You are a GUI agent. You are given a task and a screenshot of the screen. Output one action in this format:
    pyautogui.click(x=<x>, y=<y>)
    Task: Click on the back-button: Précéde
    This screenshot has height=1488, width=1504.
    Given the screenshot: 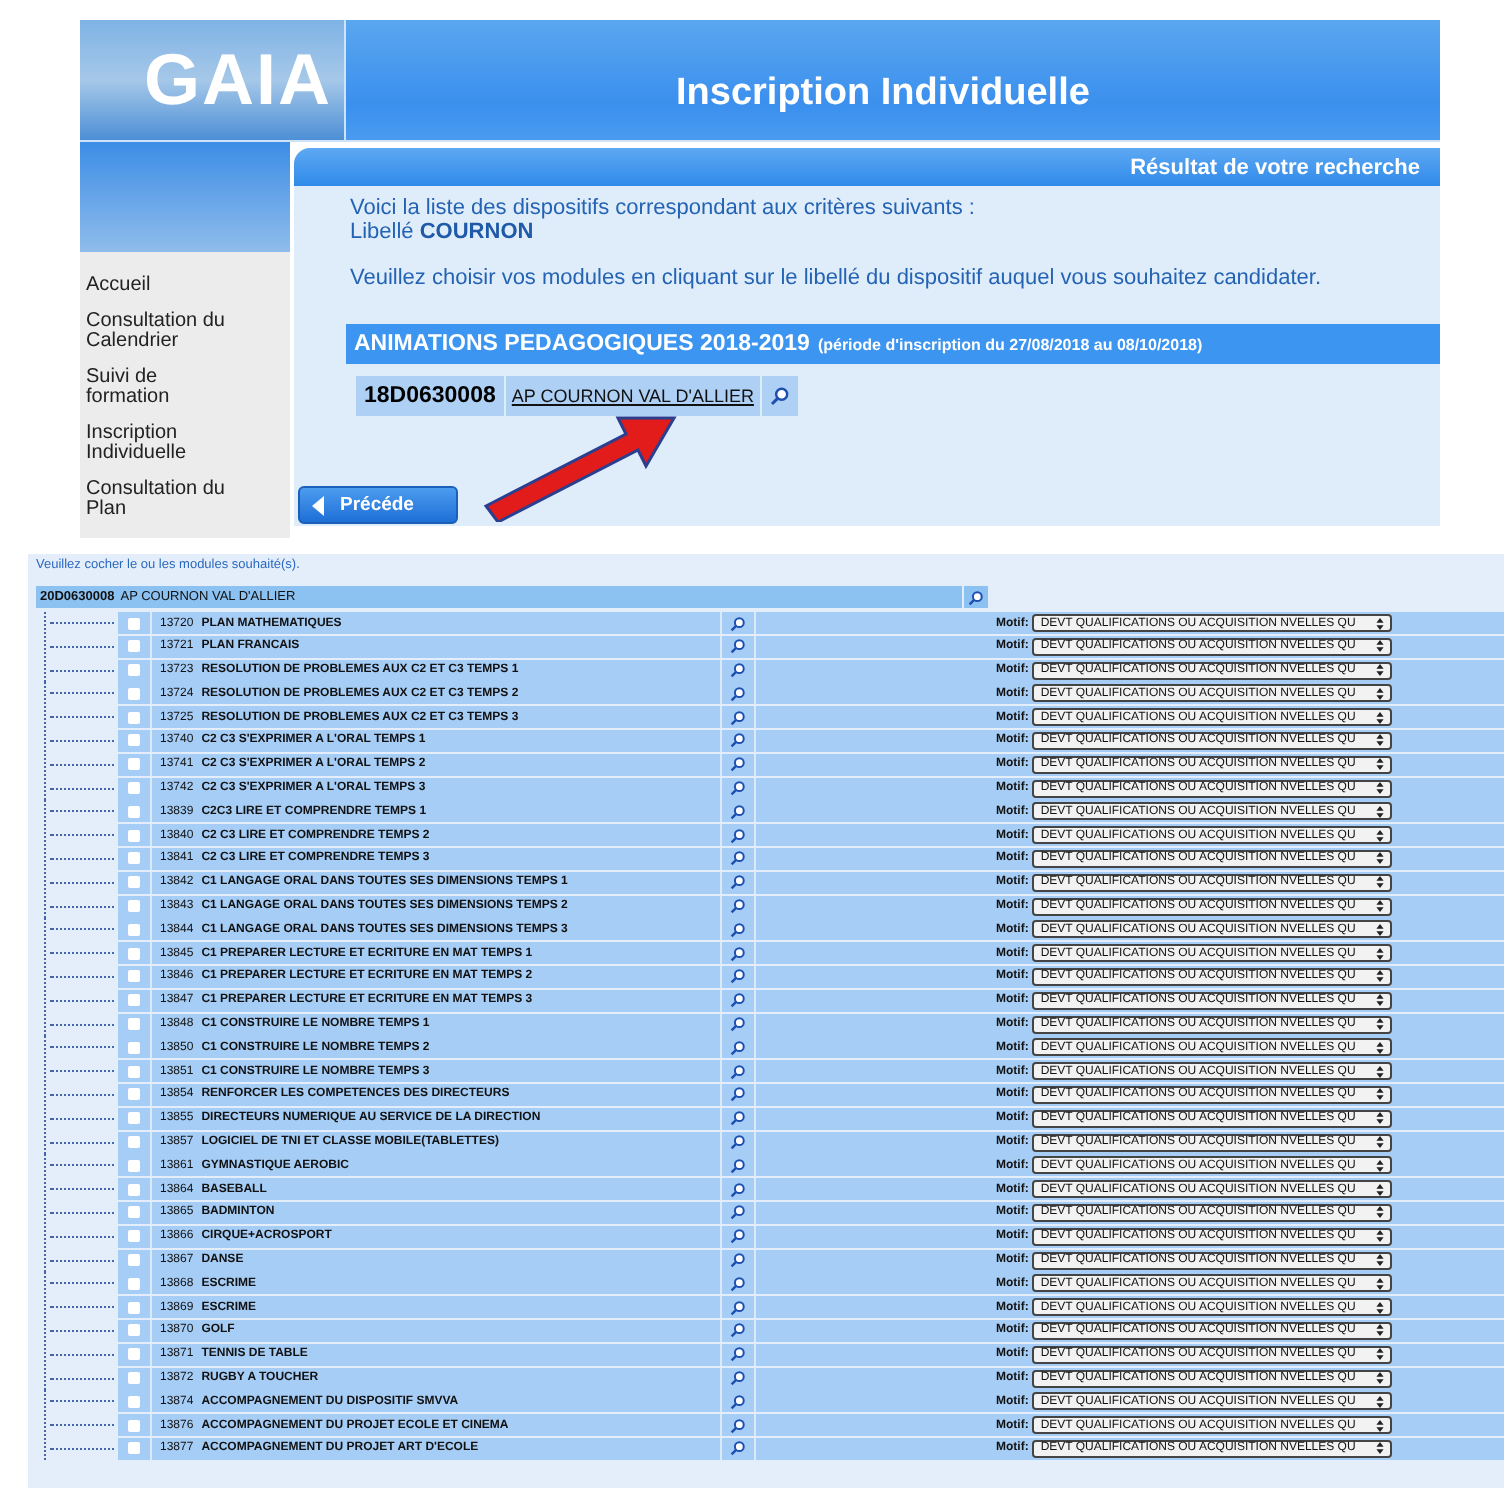 What is the action you would take?
    pyautogui.click(x=378, y=505)
    